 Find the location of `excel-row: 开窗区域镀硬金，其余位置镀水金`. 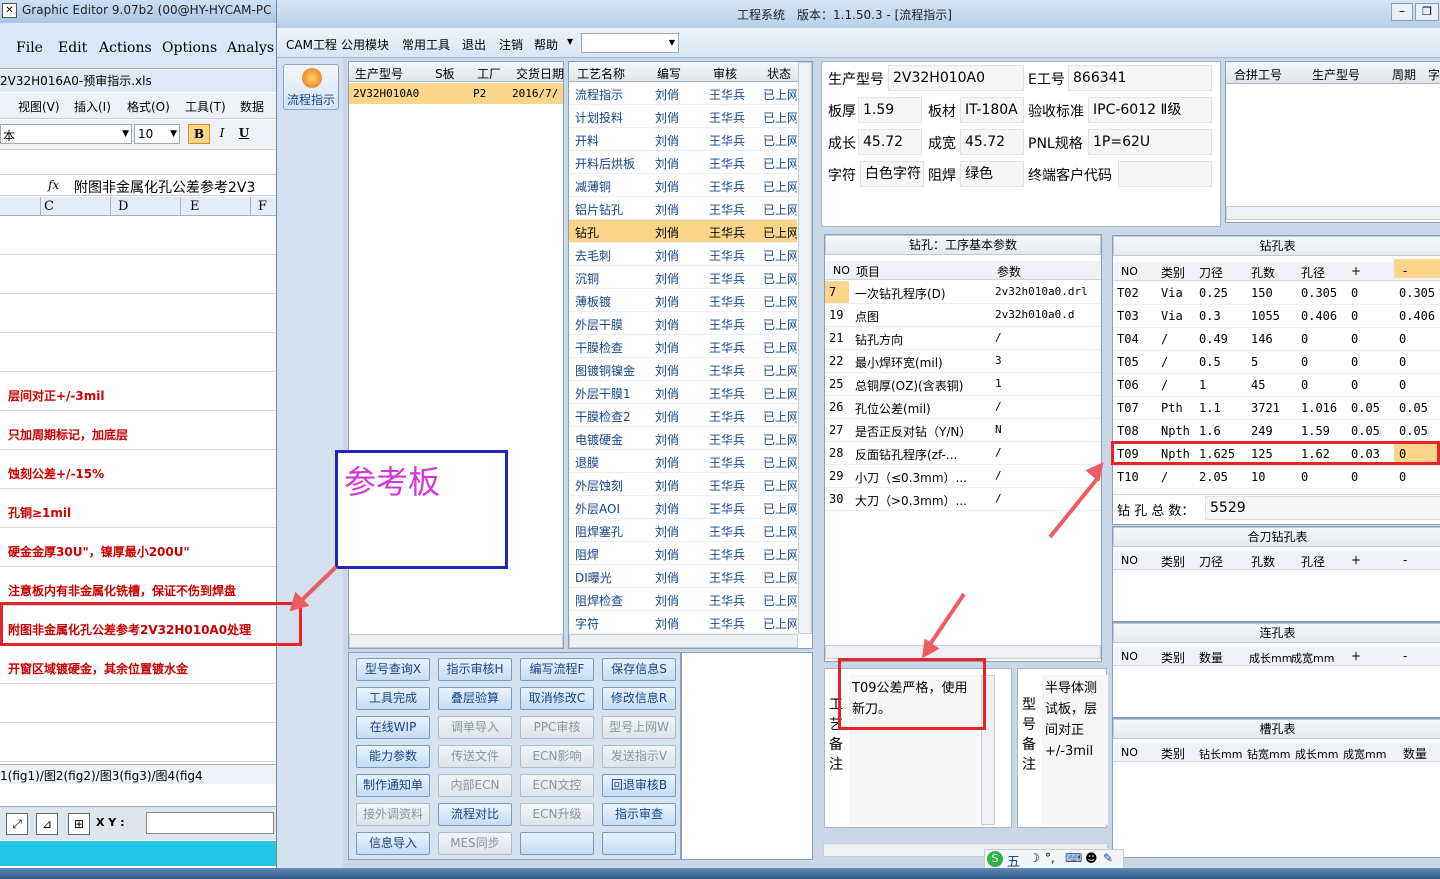

excel-row: 开窗区域镀硬金，其余位置镀水金 is located at coordinates (138, 664).